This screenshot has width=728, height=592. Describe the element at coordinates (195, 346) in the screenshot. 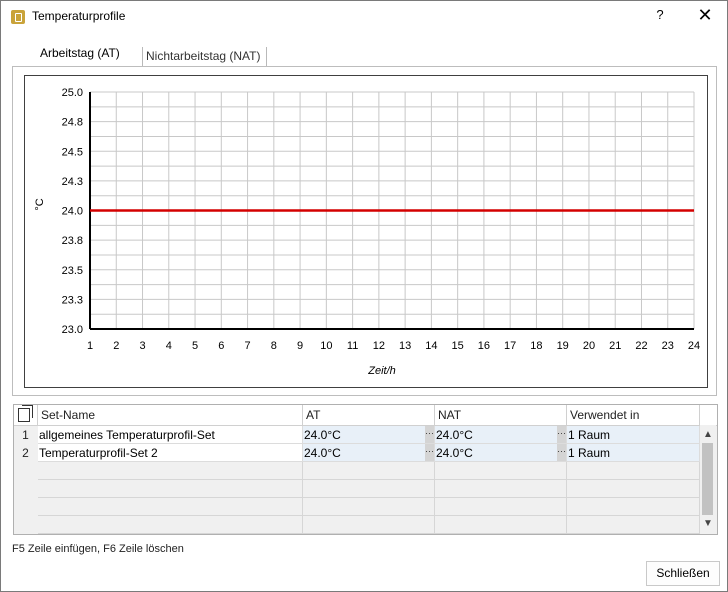

I see `x-tick-label: 5` at that location.